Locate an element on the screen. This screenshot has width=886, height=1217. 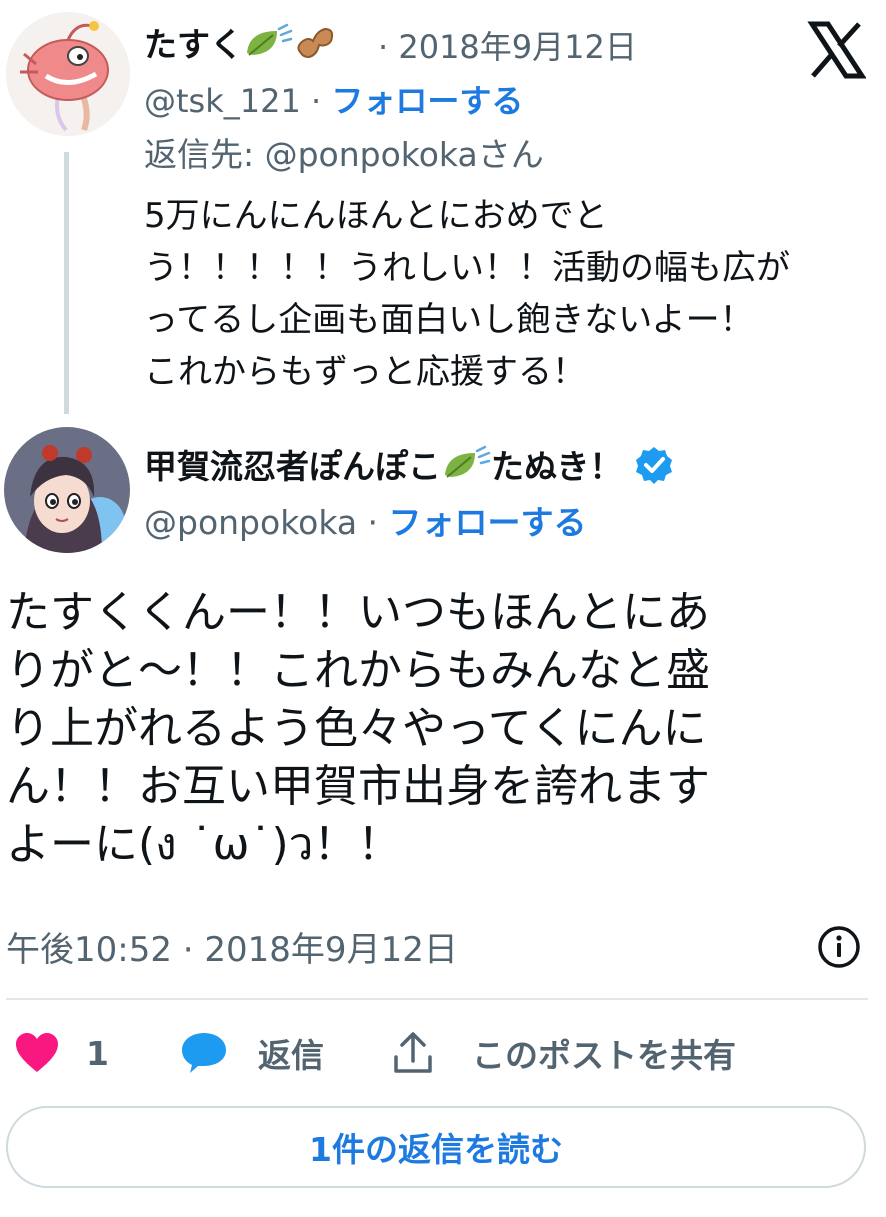
info-icon is located at coordinates (839, 947).